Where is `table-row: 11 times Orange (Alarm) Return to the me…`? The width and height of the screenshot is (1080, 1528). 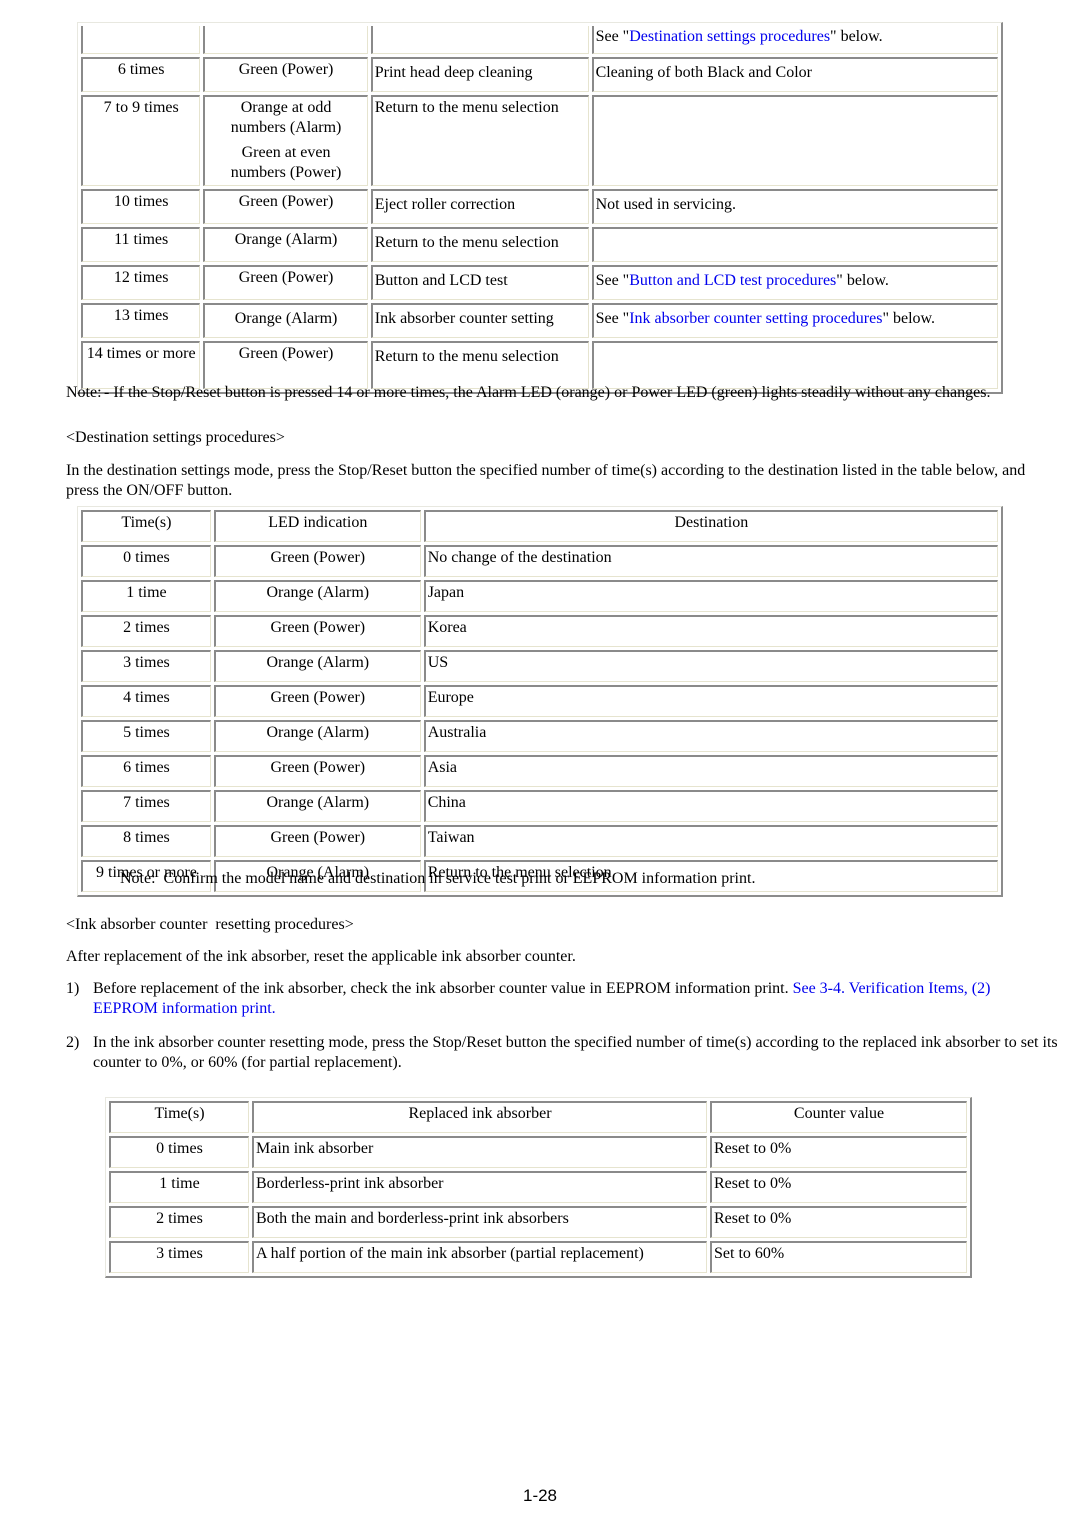 table-row: 11 times Orange (Alarm) Return to the me… is located at coordinates (539, 244).